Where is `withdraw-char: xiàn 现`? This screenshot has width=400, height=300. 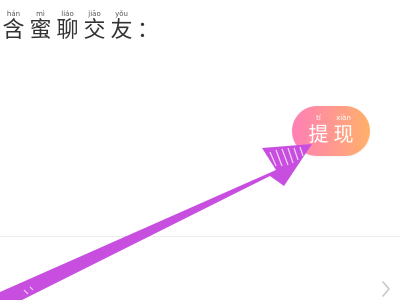
withdraw-char: xiàn 现 is located at coordinates (343, 130).